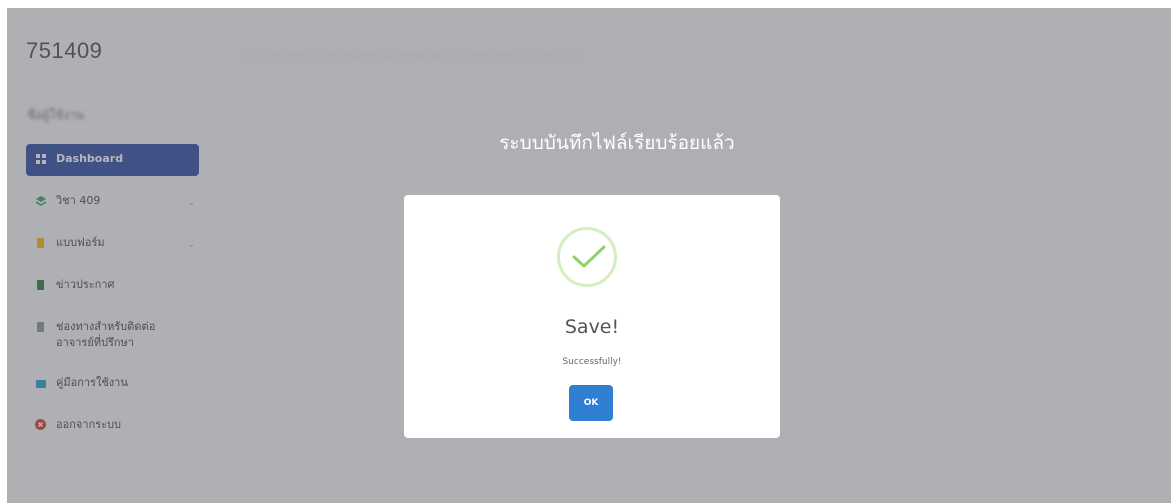 This screenshot has height=503, width=1175. I want to click on save-notice-text: ระบบบันทึกไฟล์เรียบร้อยแล้ว, so click(617, 143).